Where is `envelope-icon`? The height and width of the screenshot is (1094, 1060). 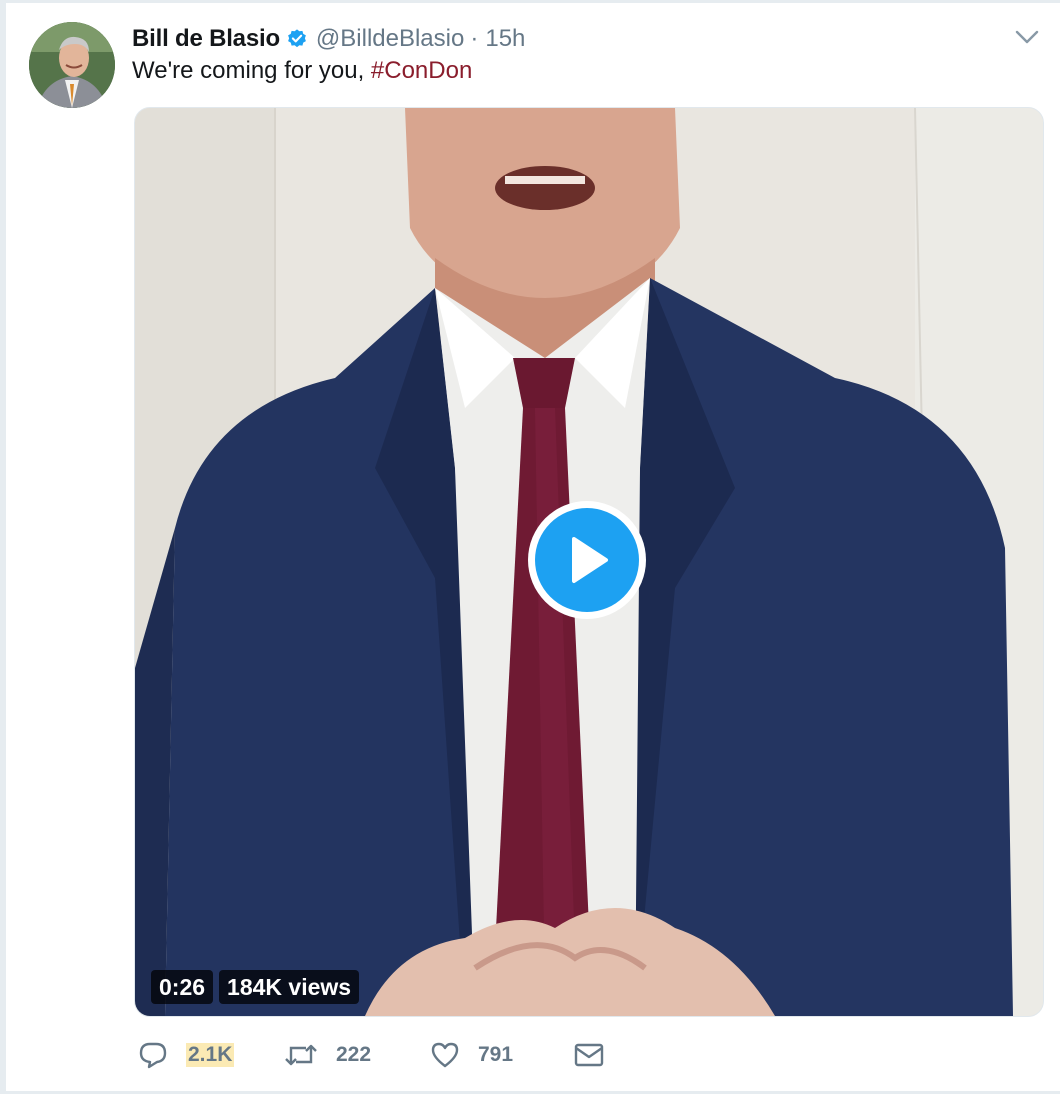
envelope-icon is located at coordinates (589, 1055).